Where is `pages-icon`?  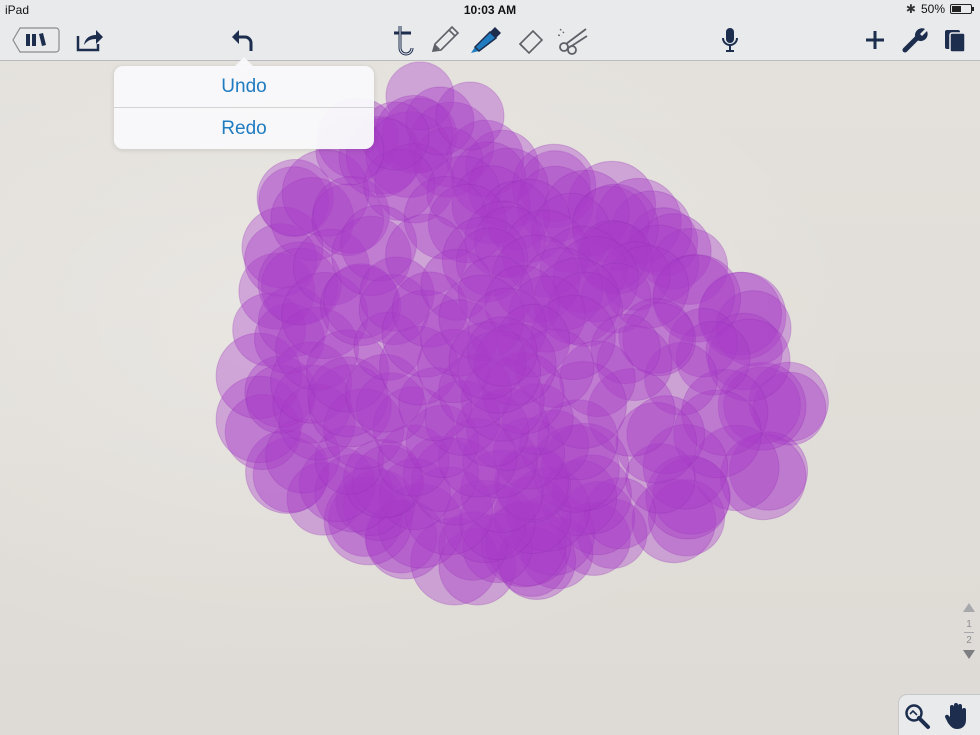 pages-icon is located at coordinates (955, 41).